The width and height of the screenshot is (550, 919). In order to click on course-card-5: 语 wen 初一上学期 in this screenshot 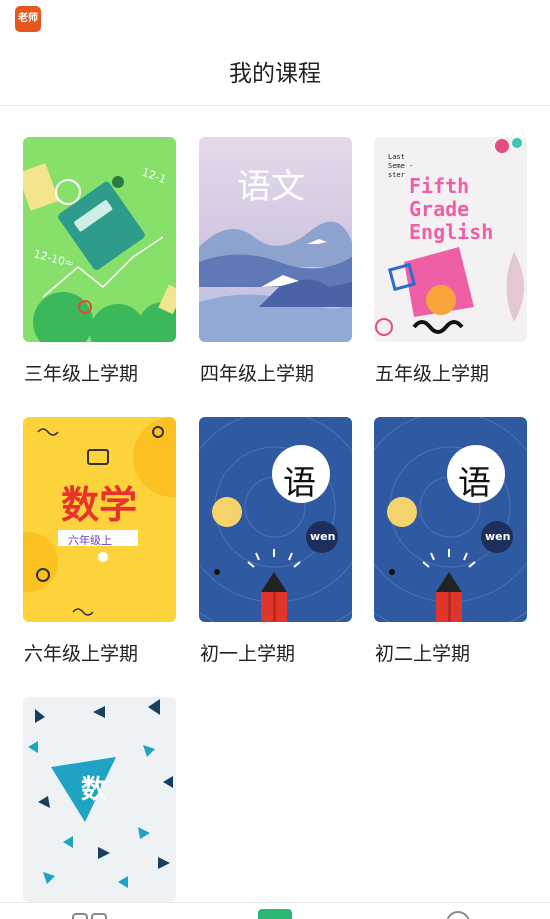, I will do `click(275, 541)`.